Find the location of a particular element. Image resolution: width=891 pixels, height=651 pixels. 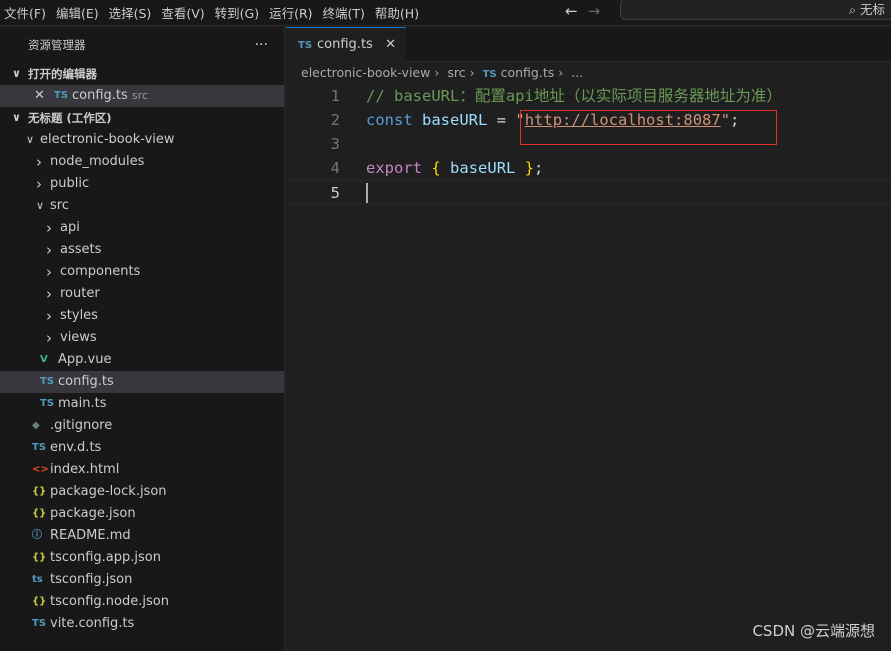

tree-item-label: .gitignore is located at coordinates (81, 425).